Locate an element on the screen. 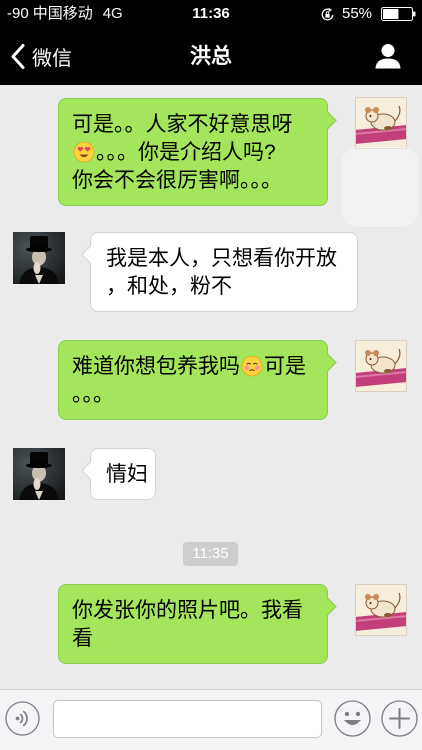 Image resolution: width=422 pixels, height=750 pixels. message-bubble-outgoing: 可是。。人家不好意思呀 。。。你是介绍人吗? 你会不会很厉害啊。。。 is located at coordinates (193, 152).